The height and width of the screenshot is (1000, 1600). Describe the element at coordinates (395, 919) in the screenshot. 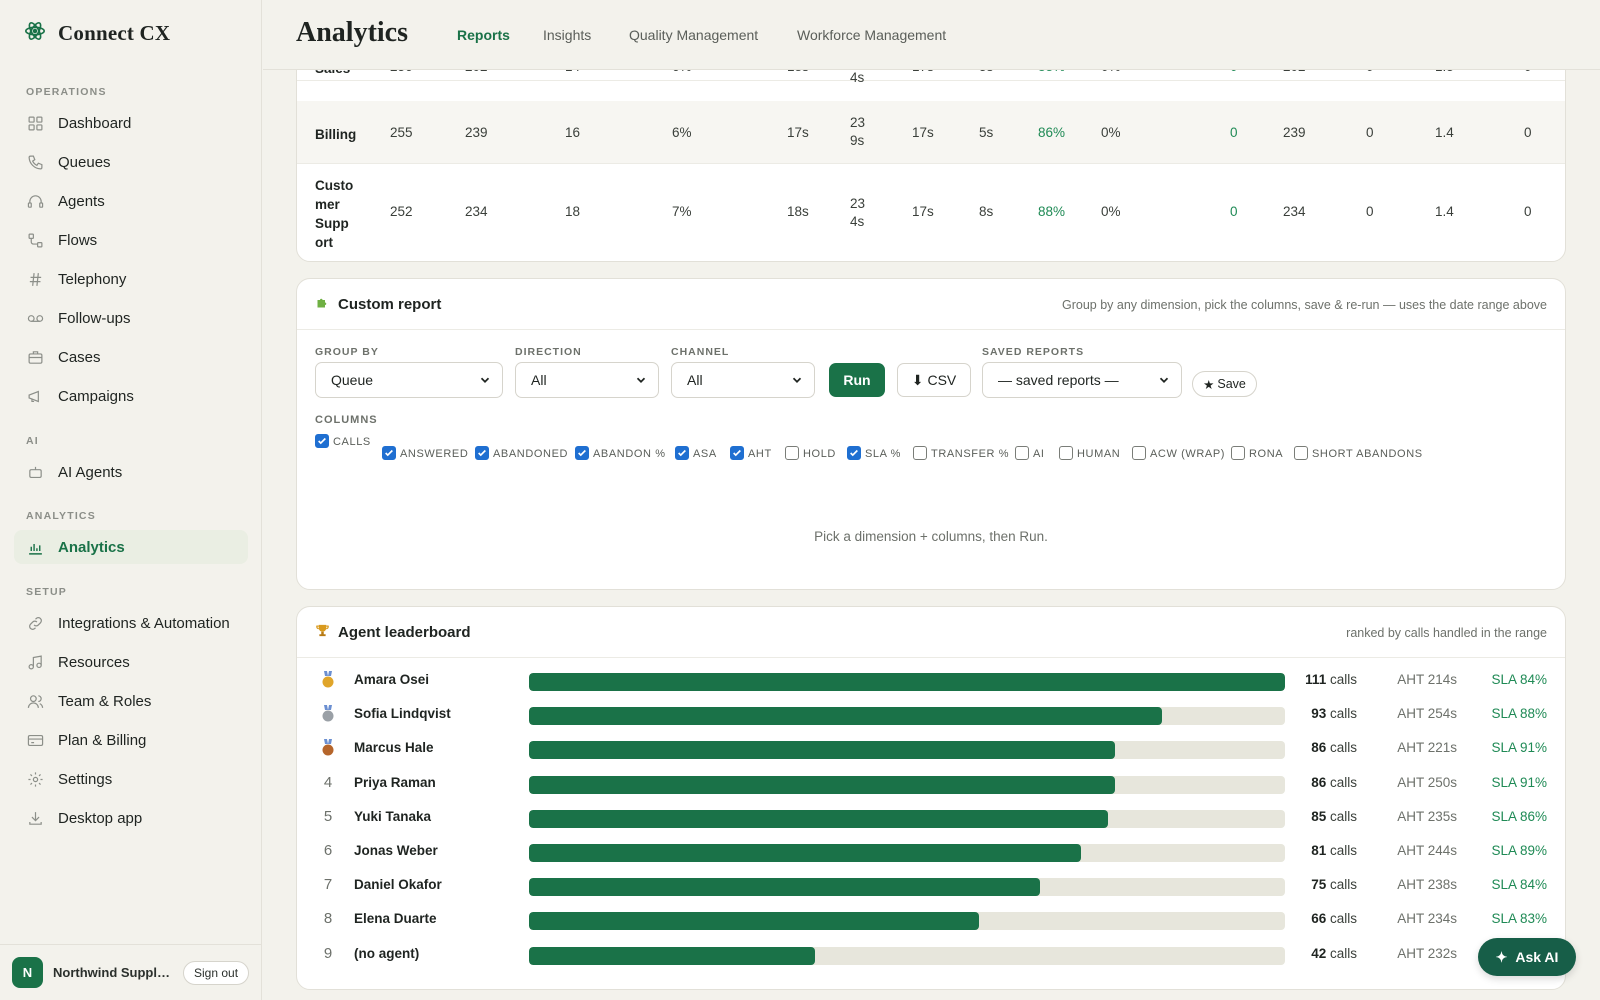

I see `agent-name: Elena Duarte` at that location.